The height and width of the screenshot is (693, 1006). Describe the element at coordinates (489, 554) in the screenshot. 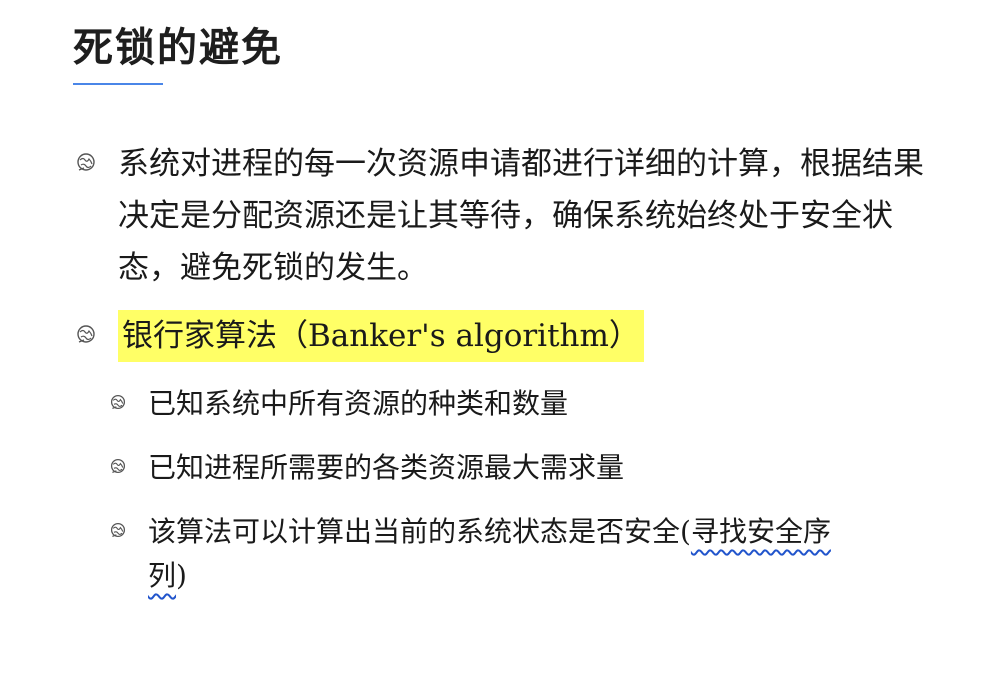

I see `sub-bullet-text: 该算法可以计算出当前的系统状态是否安全(寻找安全序列)` at that location.